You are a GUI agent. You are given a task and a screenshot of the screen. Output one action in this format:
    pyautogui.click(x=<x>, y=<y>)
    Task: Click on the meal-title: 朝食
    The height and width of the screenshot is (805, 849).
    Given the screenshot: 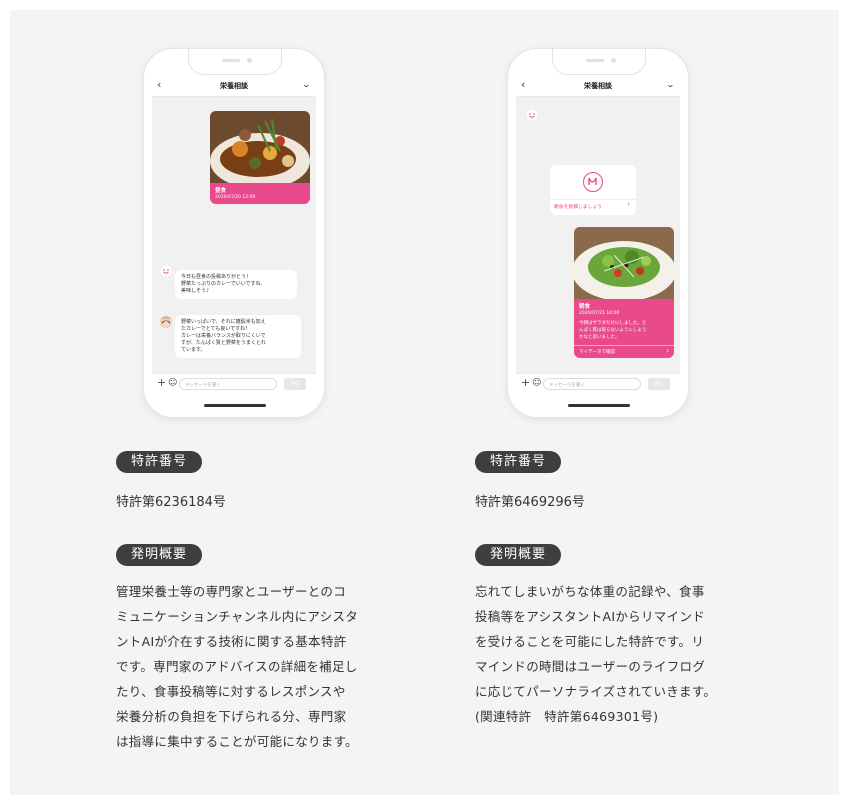 What is the action you would take?
    pyautogui.click(x=585, y=307)
    